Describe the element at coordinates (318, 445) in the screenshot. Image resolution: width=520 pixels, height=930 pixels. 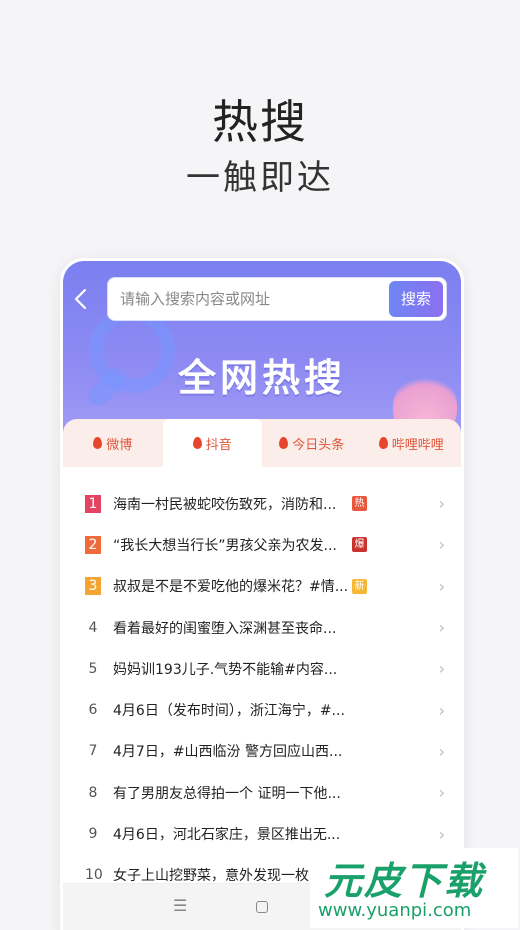
I see `tab-label: 今日头条` at that location.